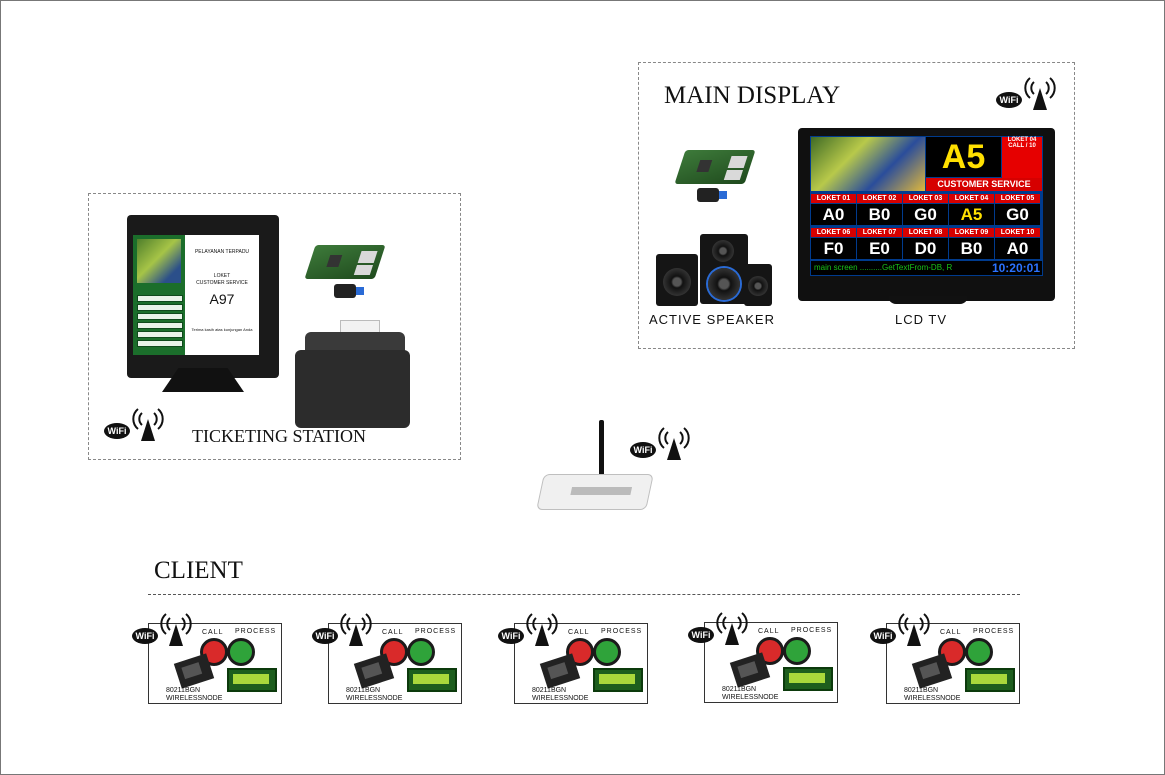 This screenshot has width=1165, height=775. I want to click on left-speaker, so click(677, 280).